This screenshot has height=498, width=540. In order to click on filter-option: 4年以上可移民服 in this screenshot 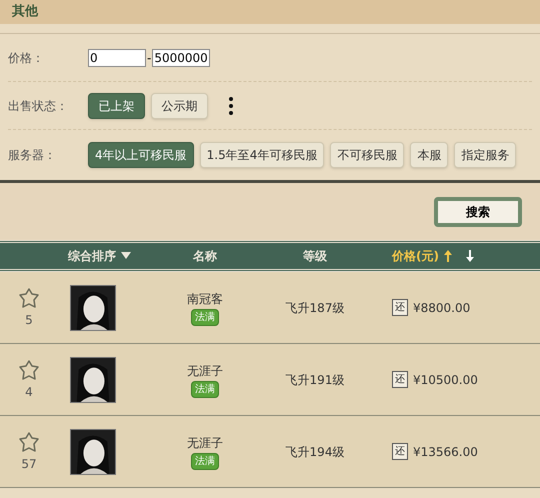, I will do `click(141, 155)`.